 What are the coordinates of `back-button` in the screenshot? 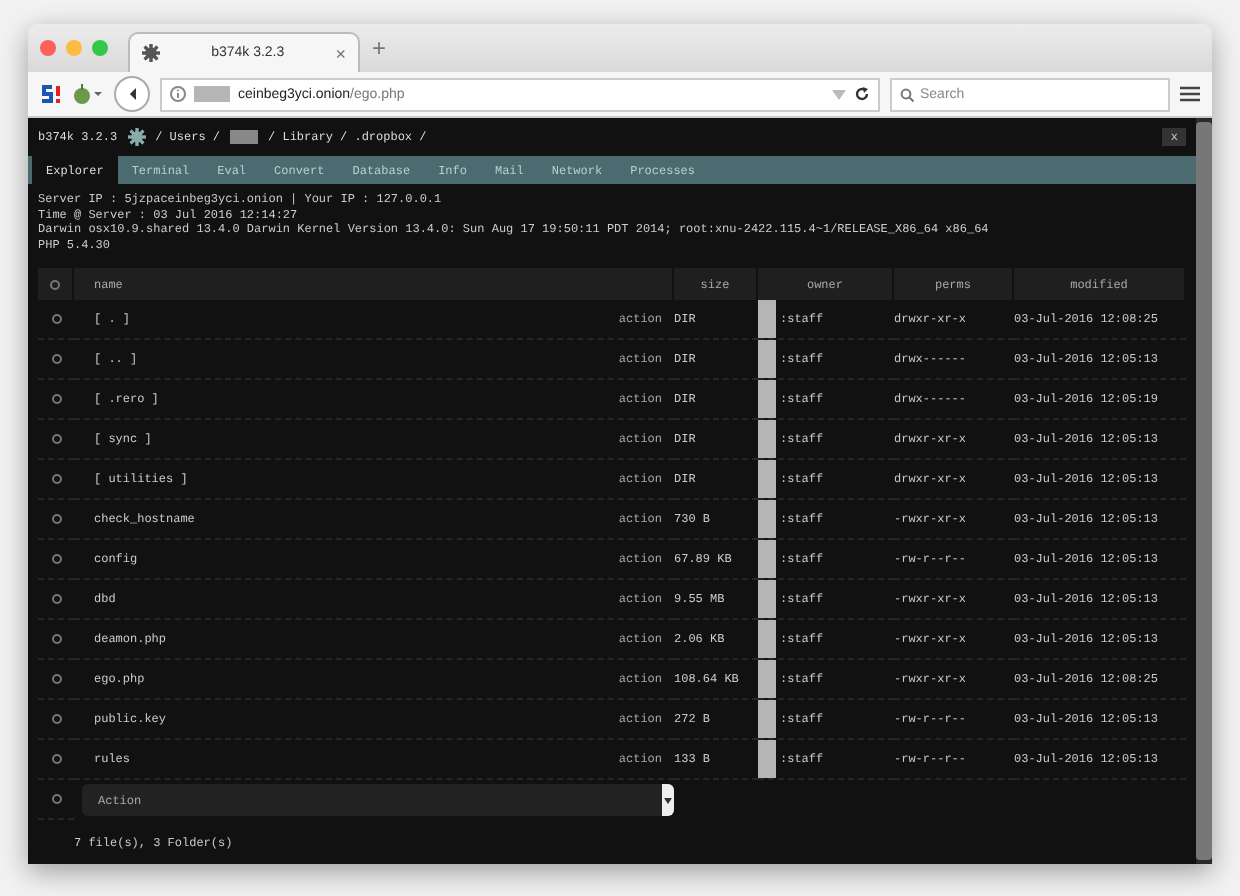 It's located at (132, 94).